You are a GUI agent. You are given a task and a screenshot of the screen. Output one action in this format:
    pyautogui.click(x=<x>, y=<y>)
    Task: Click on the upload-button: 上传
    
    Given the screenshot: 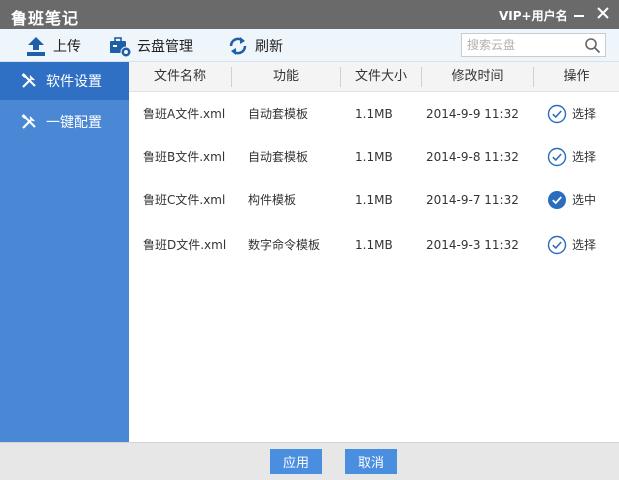 What is the action you would take?
    pyautogui.click(x=52, y=45)
    